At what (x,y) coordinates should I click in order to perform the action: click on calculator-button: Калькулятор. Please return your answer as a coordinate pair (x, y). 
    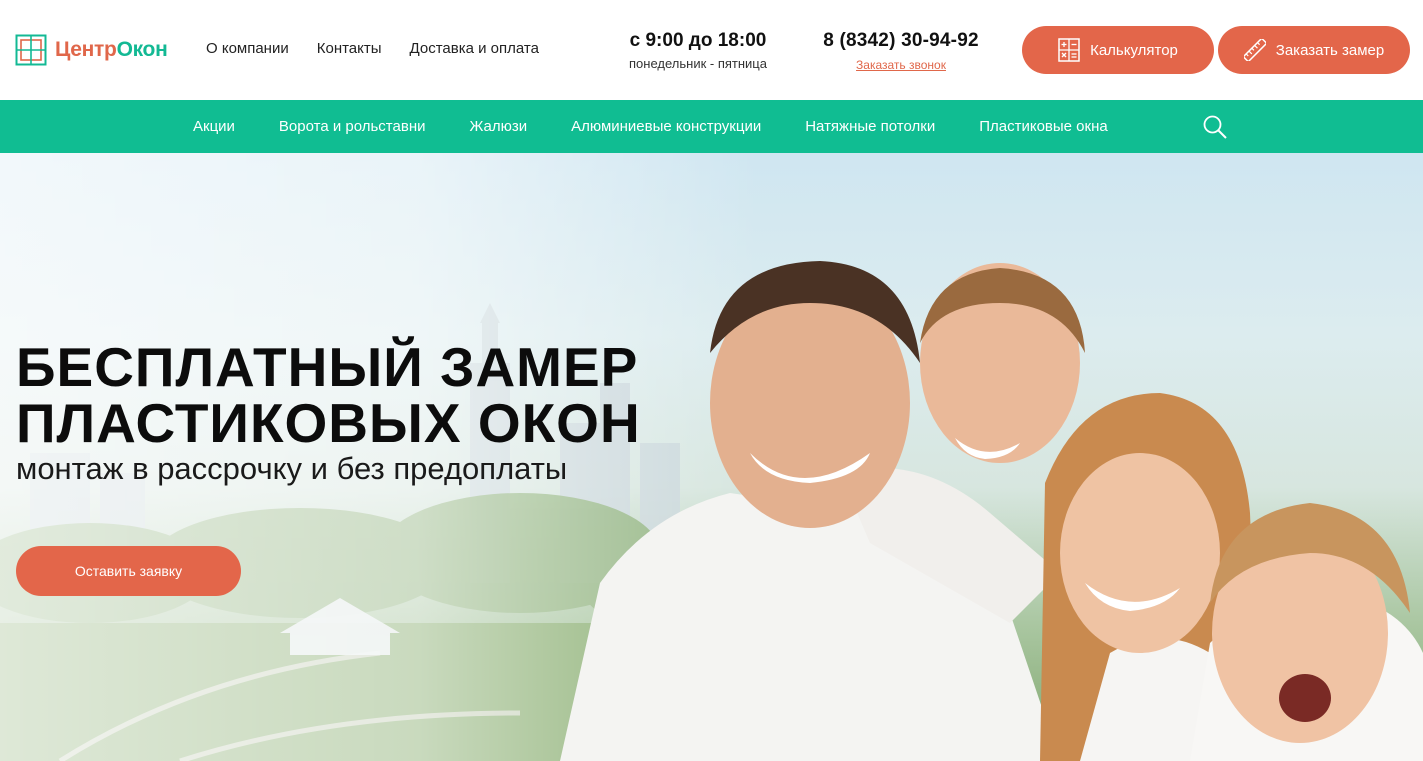
    Looking at the image, I should click on (1118, 50).